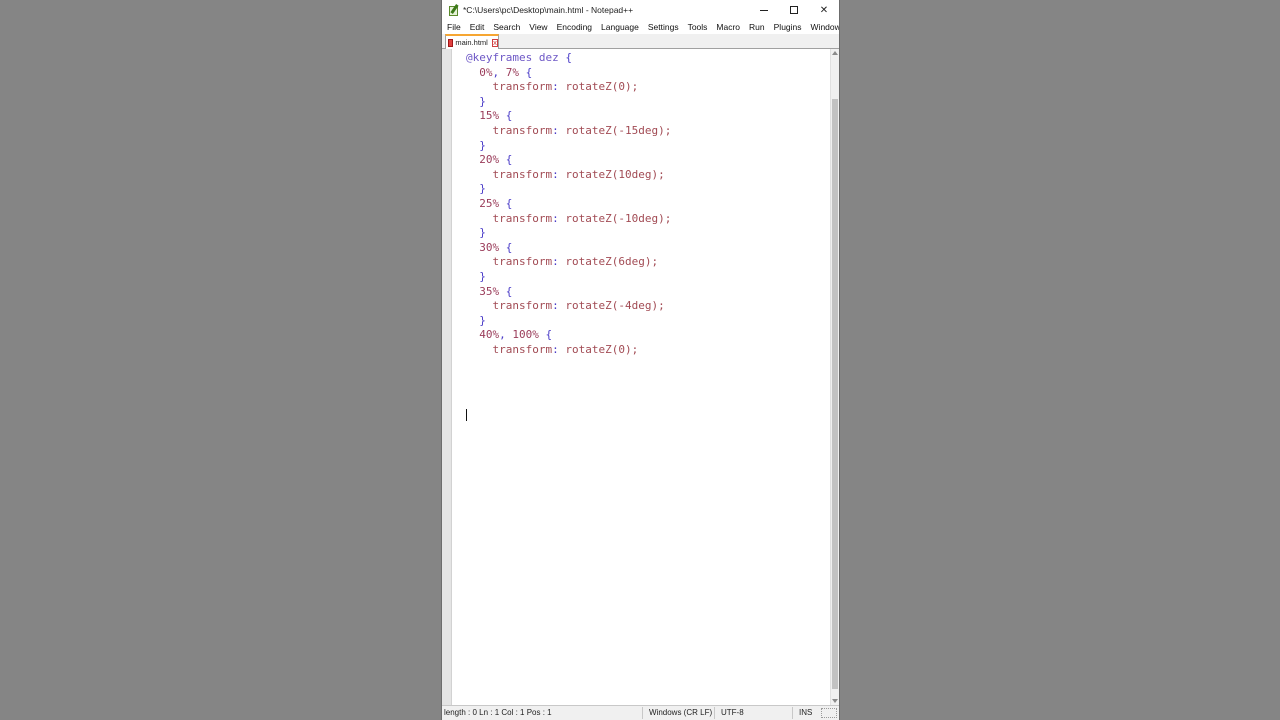 This screenshot has height=720, width=1280. Describe the element at coordinates (825, 27) in the screenshot. I see `menu-window: Window` at that location.